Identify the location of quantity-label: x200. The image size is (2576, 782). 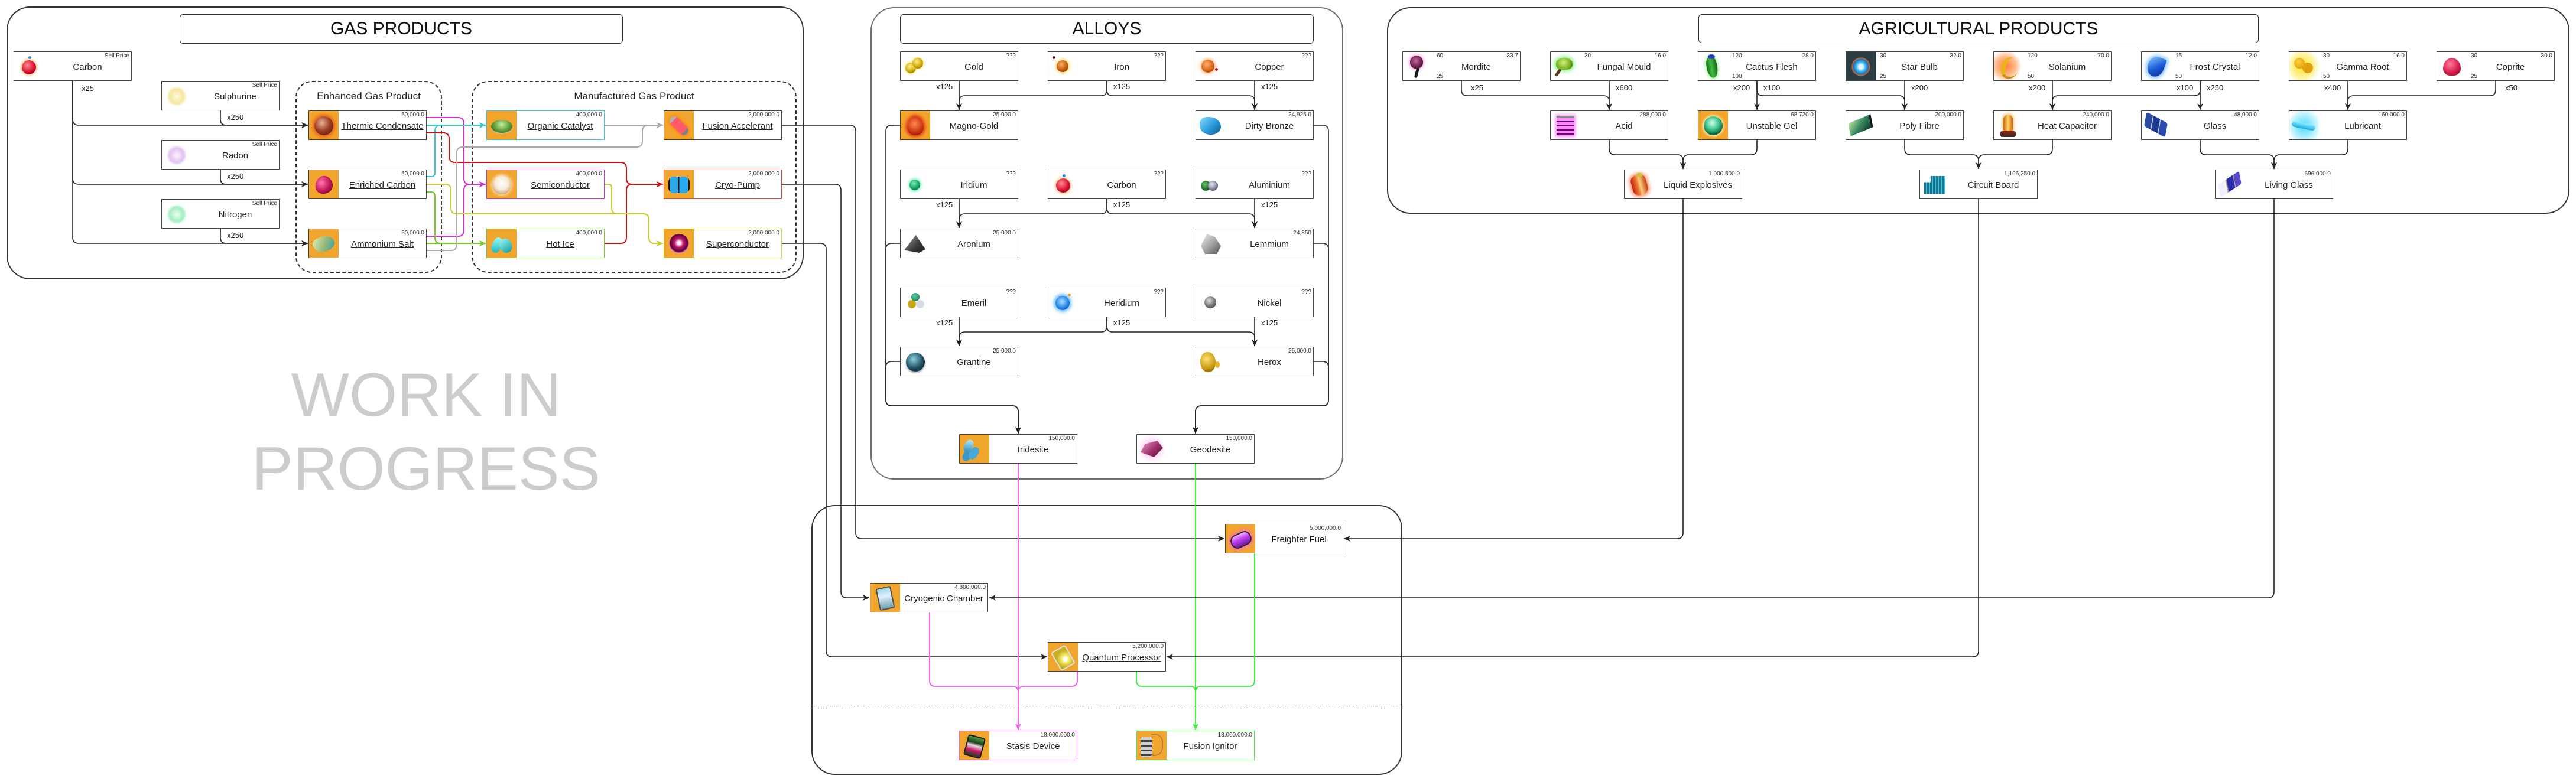
(1741, 87).